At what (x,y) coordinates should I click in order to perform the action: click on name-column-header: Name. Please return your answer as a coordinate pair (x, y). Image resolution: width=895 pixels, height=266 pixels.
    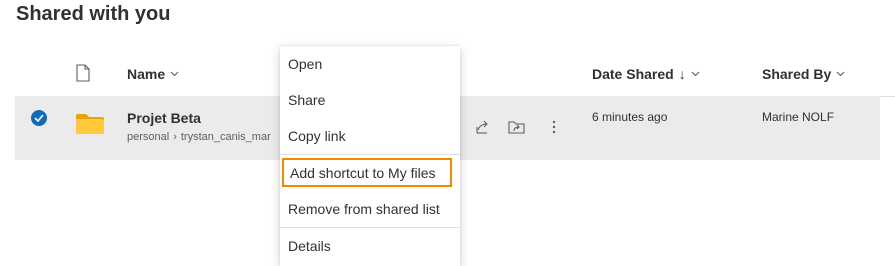
    Looking at the image, I should click on (153, 74).